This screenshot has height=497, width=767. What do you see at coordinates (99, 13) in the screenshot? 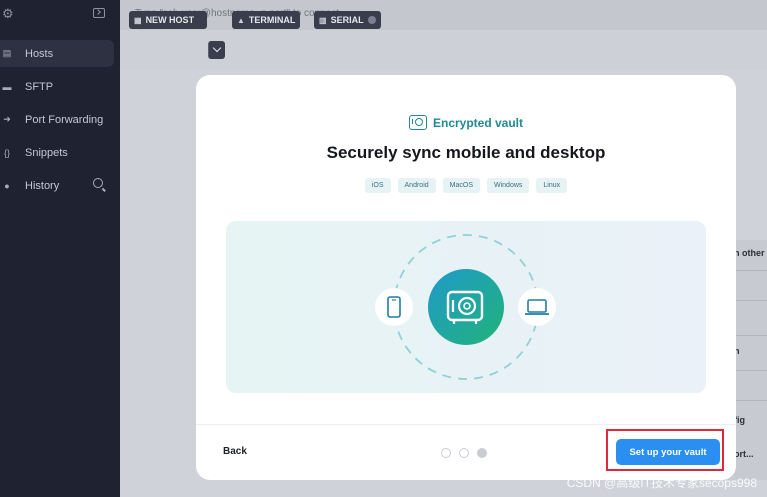
I see `terminal-icon` at bounding box center [99, 13].